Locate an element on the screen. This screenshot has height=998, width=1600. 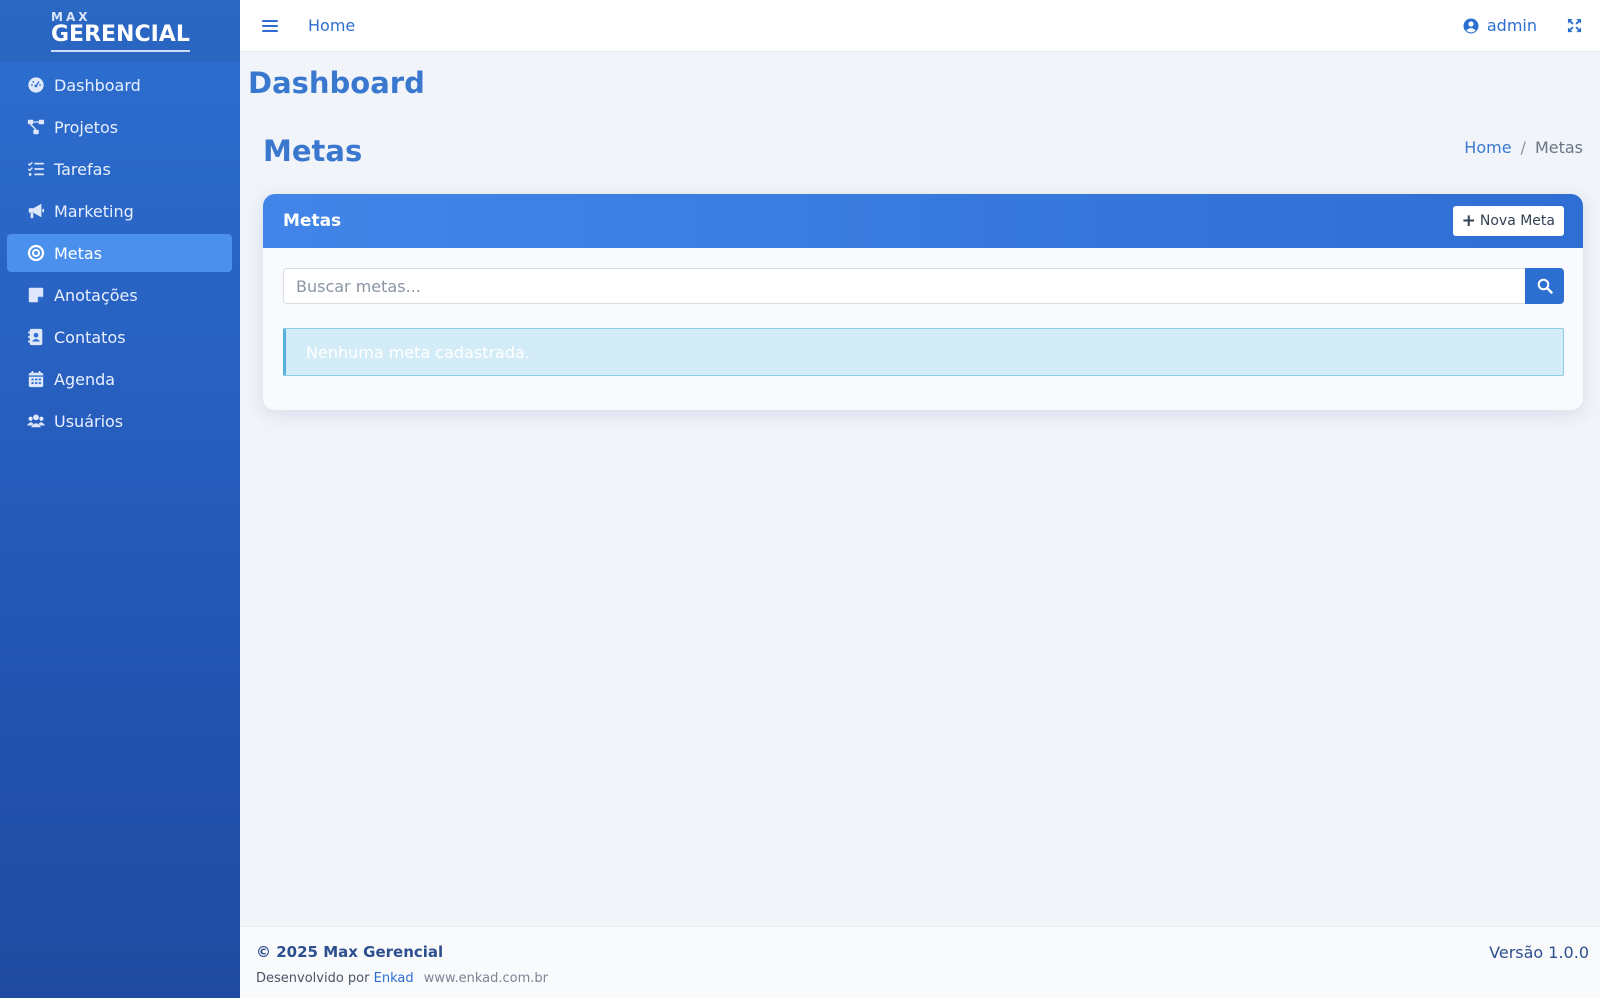
sidebar-item-label: Tarefas is located at coordinates (82, 169).